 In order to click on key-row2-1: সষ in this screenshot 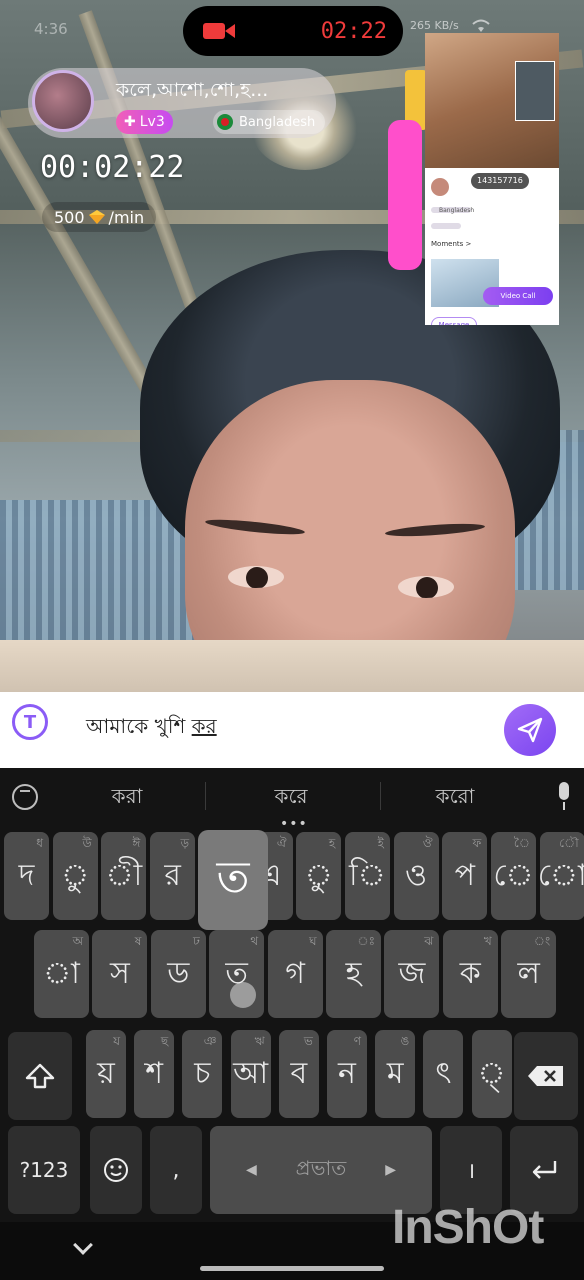, I will do `click(120, 974)`.